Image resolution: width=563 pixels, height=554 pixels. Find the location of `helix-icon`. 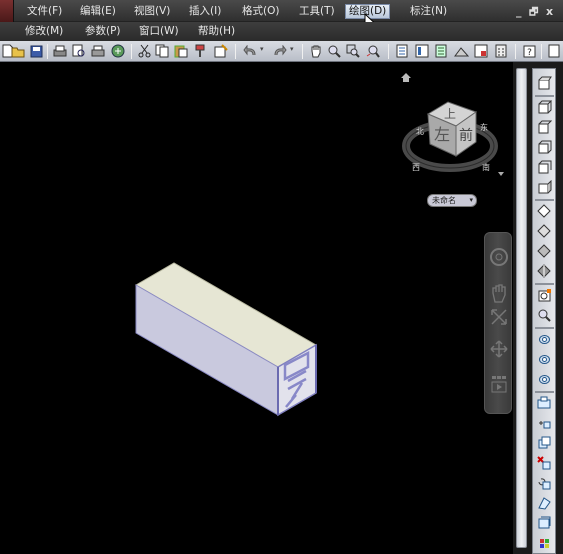

helix-icon is located at coordinates (544, 315).